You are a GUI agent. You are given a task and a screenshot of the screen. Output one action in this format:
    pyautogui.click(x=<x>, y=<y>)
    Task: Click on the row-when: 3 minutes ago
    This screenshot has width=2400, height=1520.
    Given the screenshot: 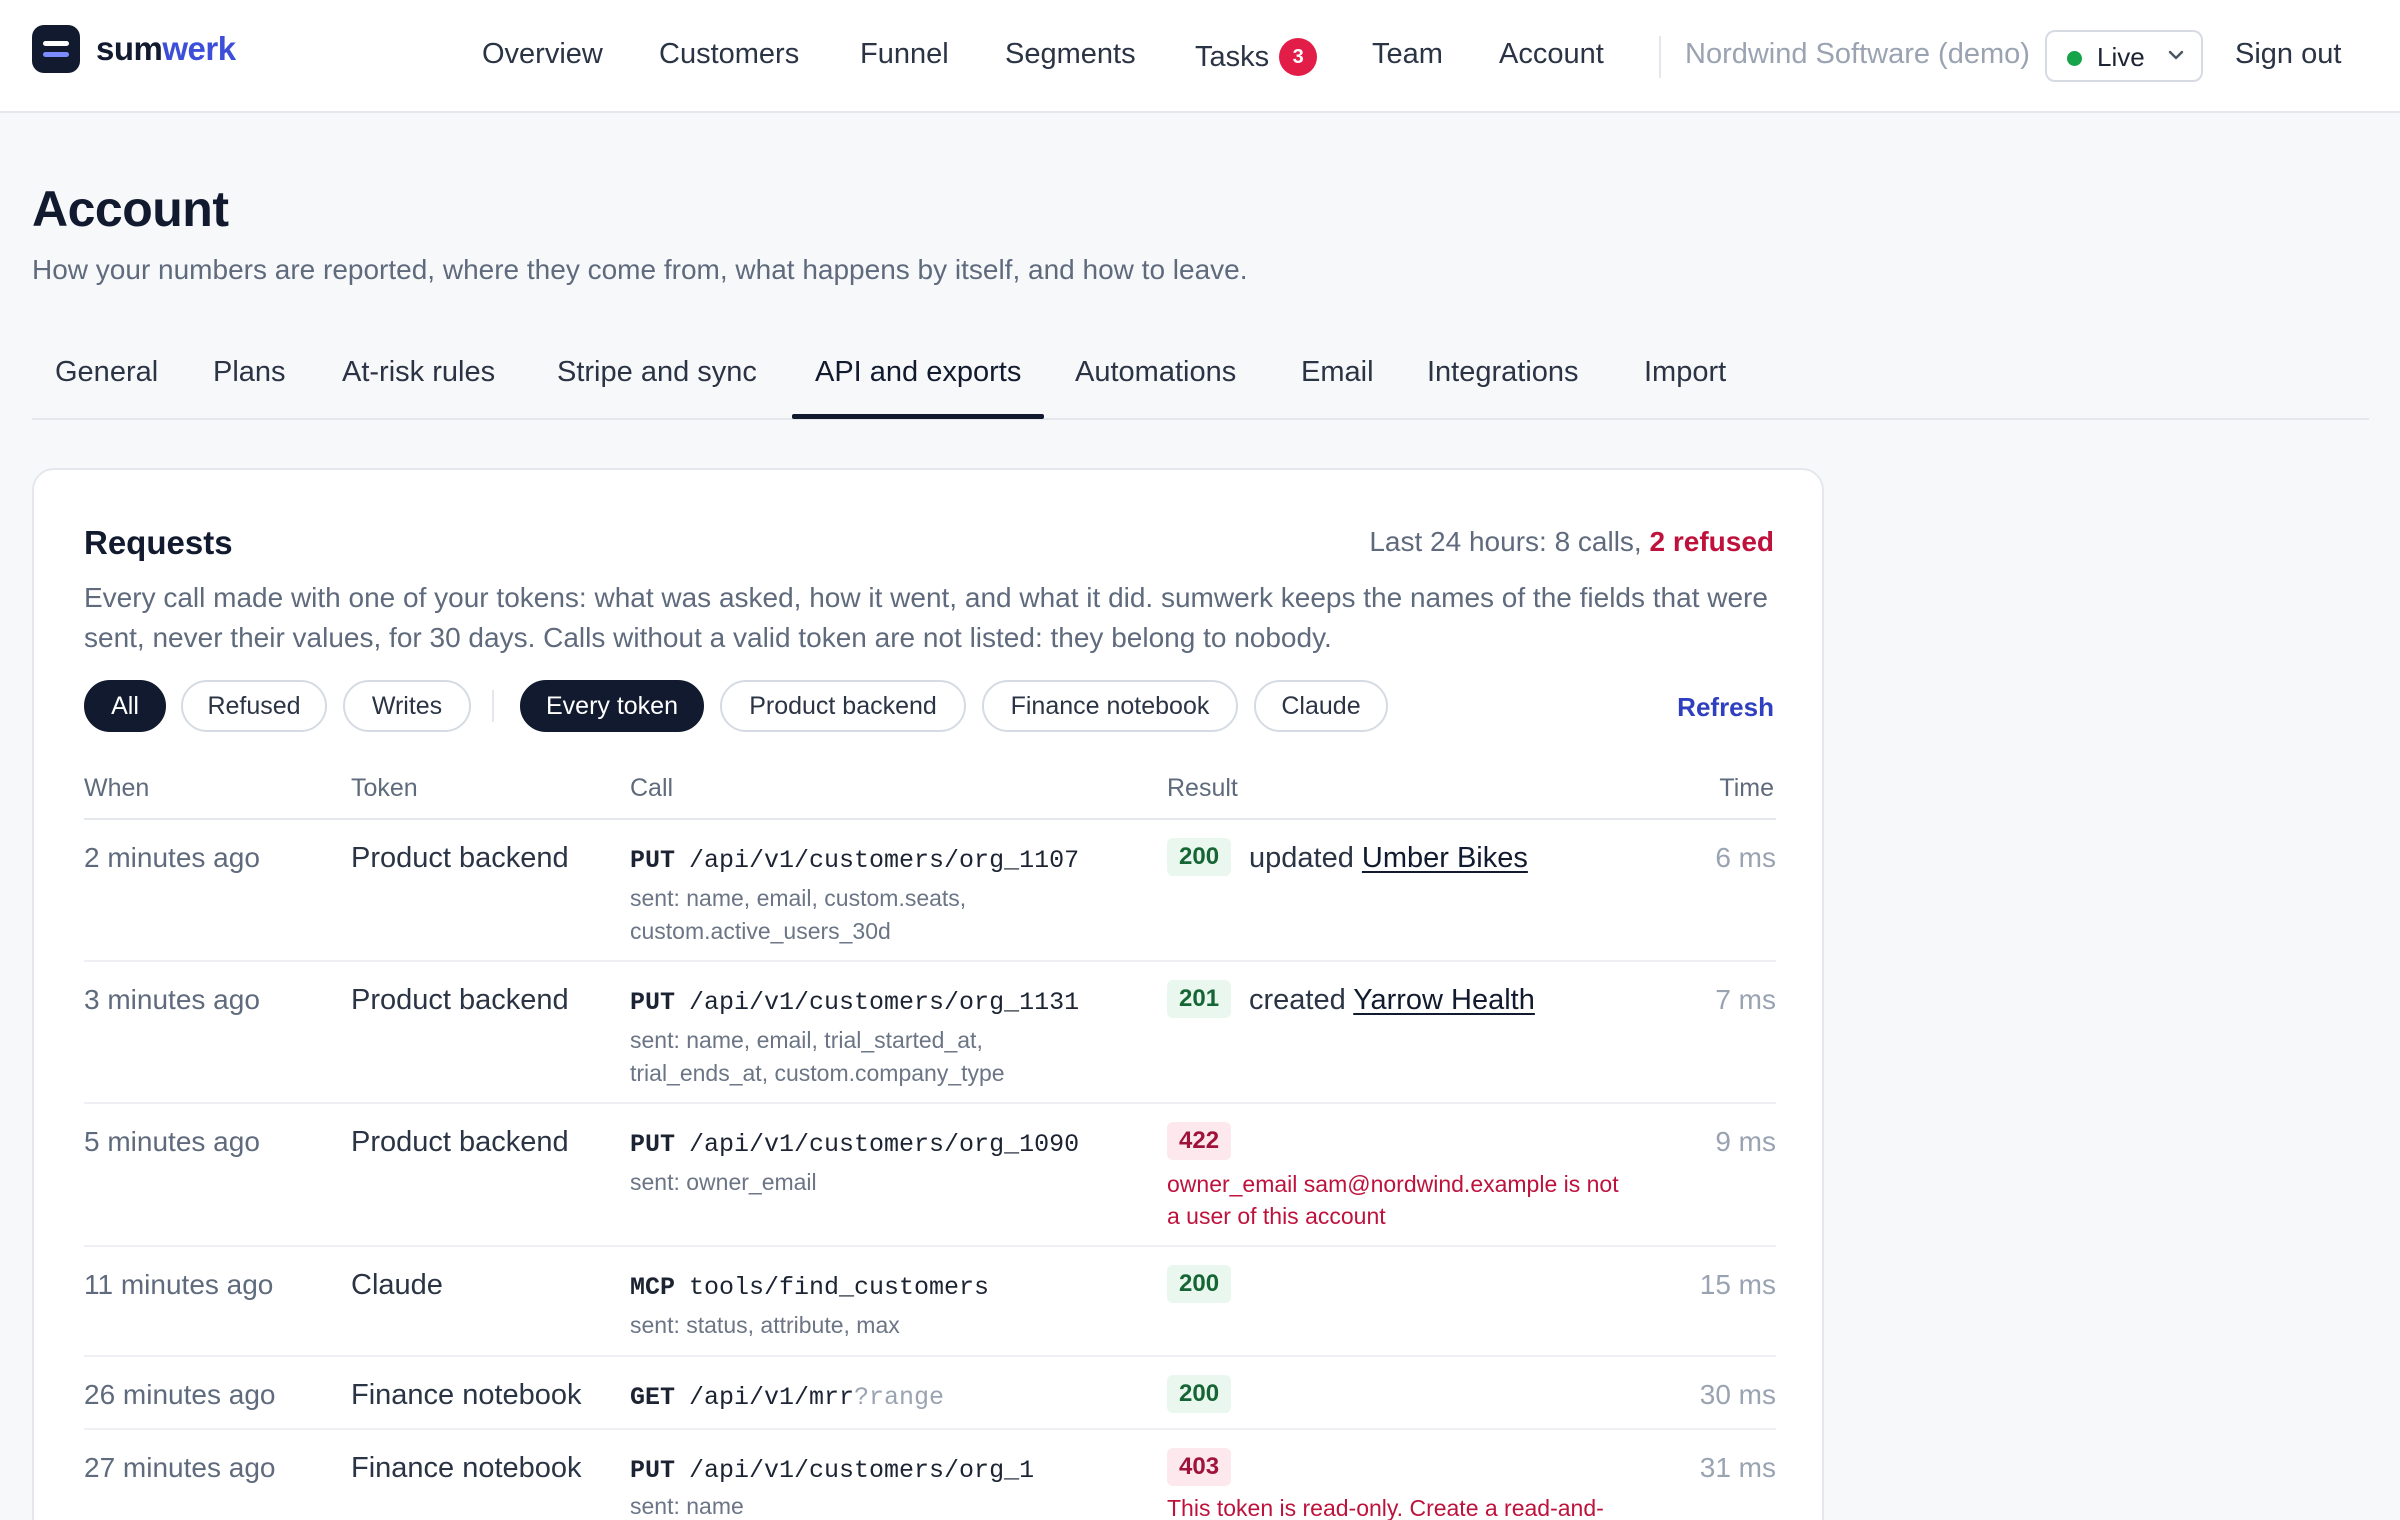 What is the action you would take?
    pyautogui.click(x=172, y=999)
    